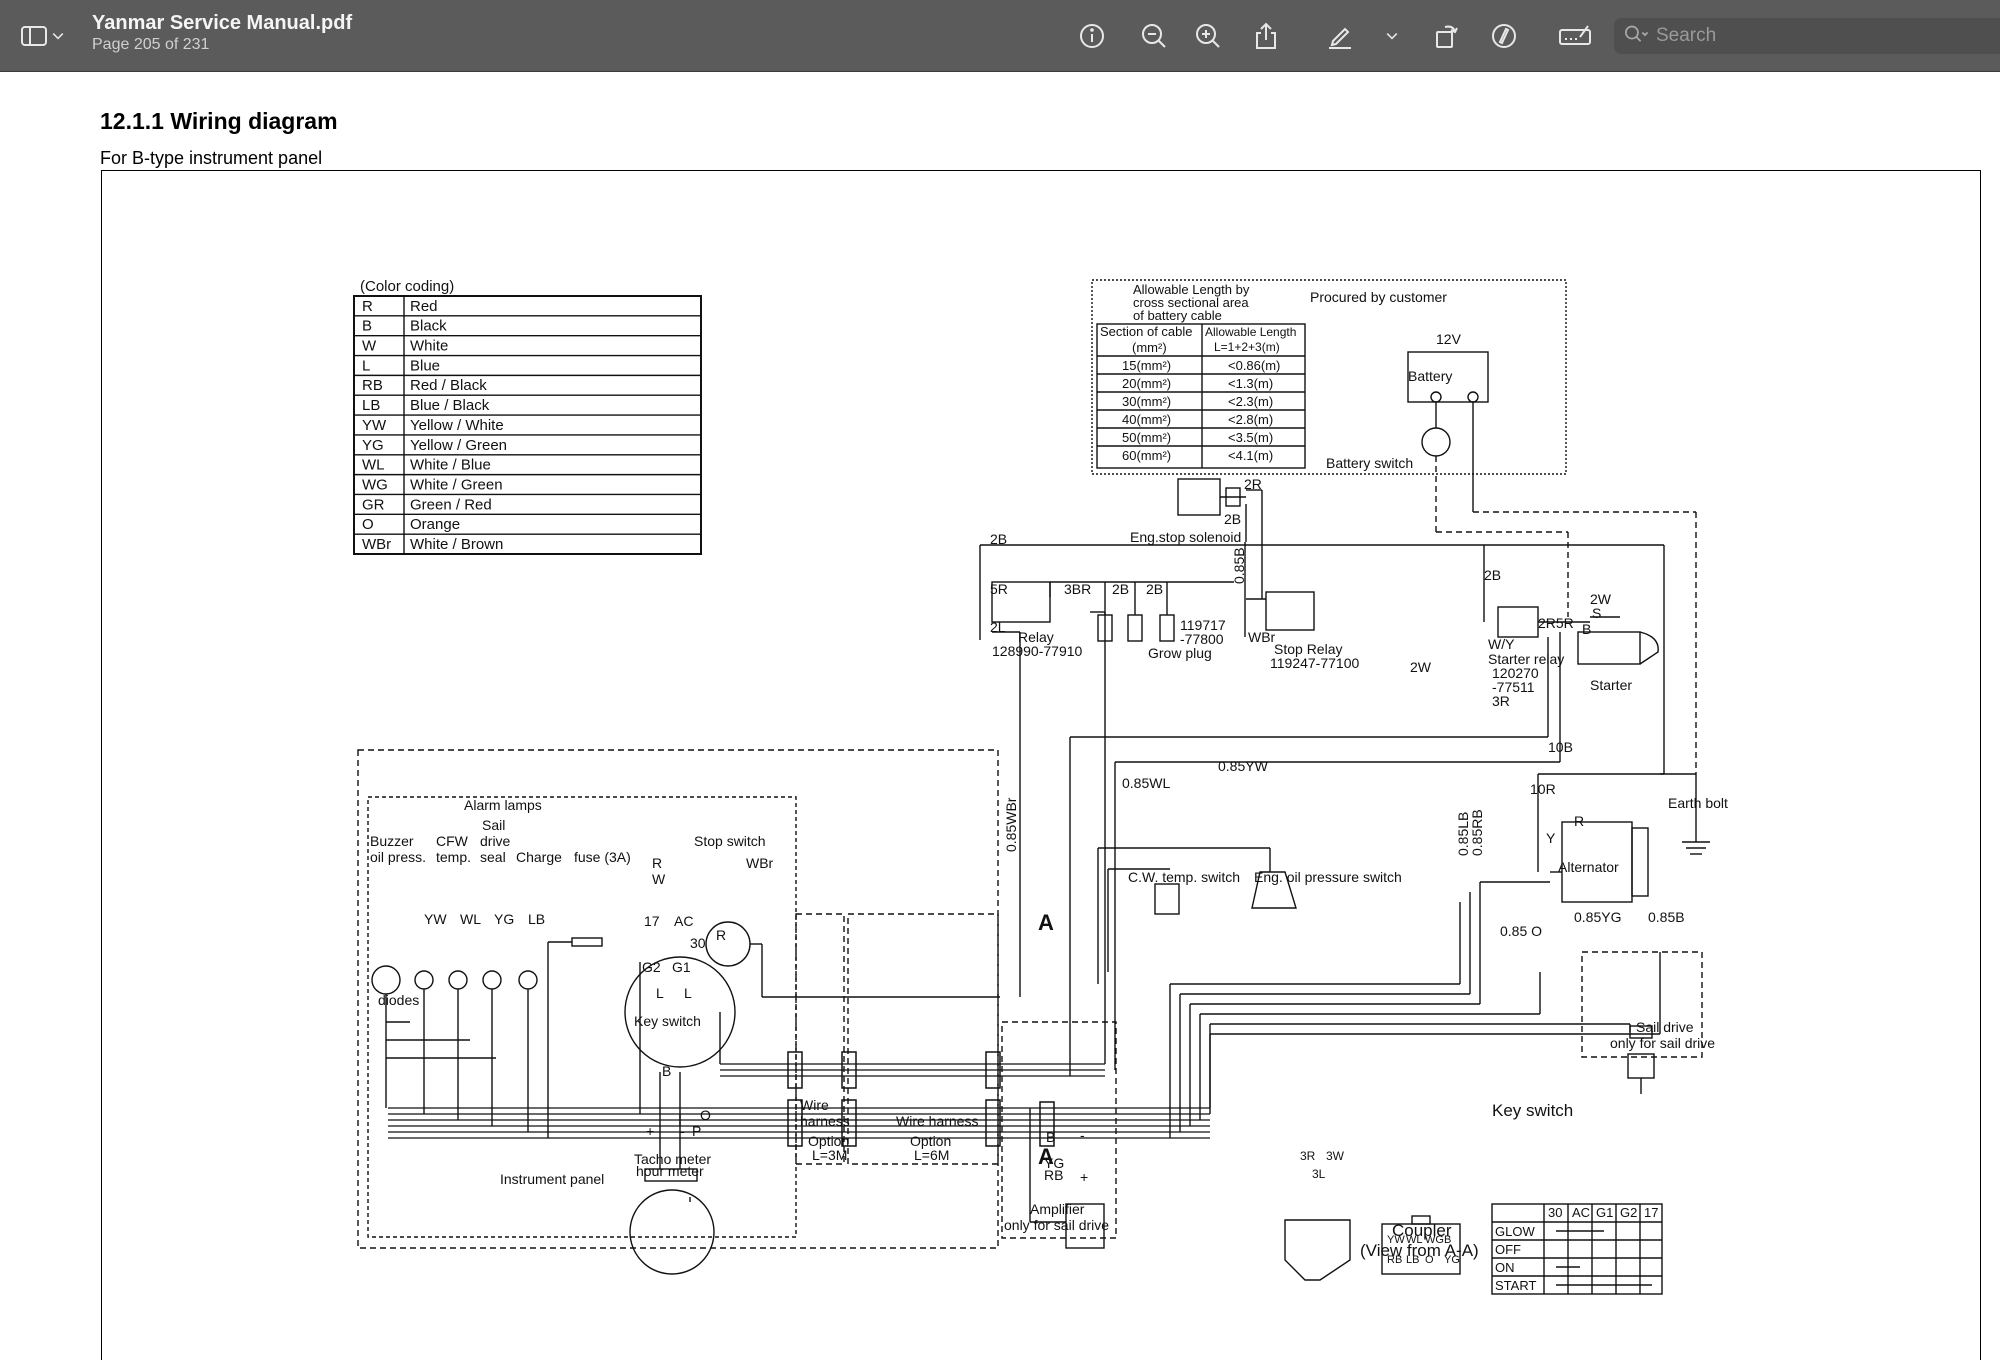  What do you see at coordinates (1581, 1212) in the screenshot?
I see `key-table-column: AC` at bounding box center [1581, 1212].